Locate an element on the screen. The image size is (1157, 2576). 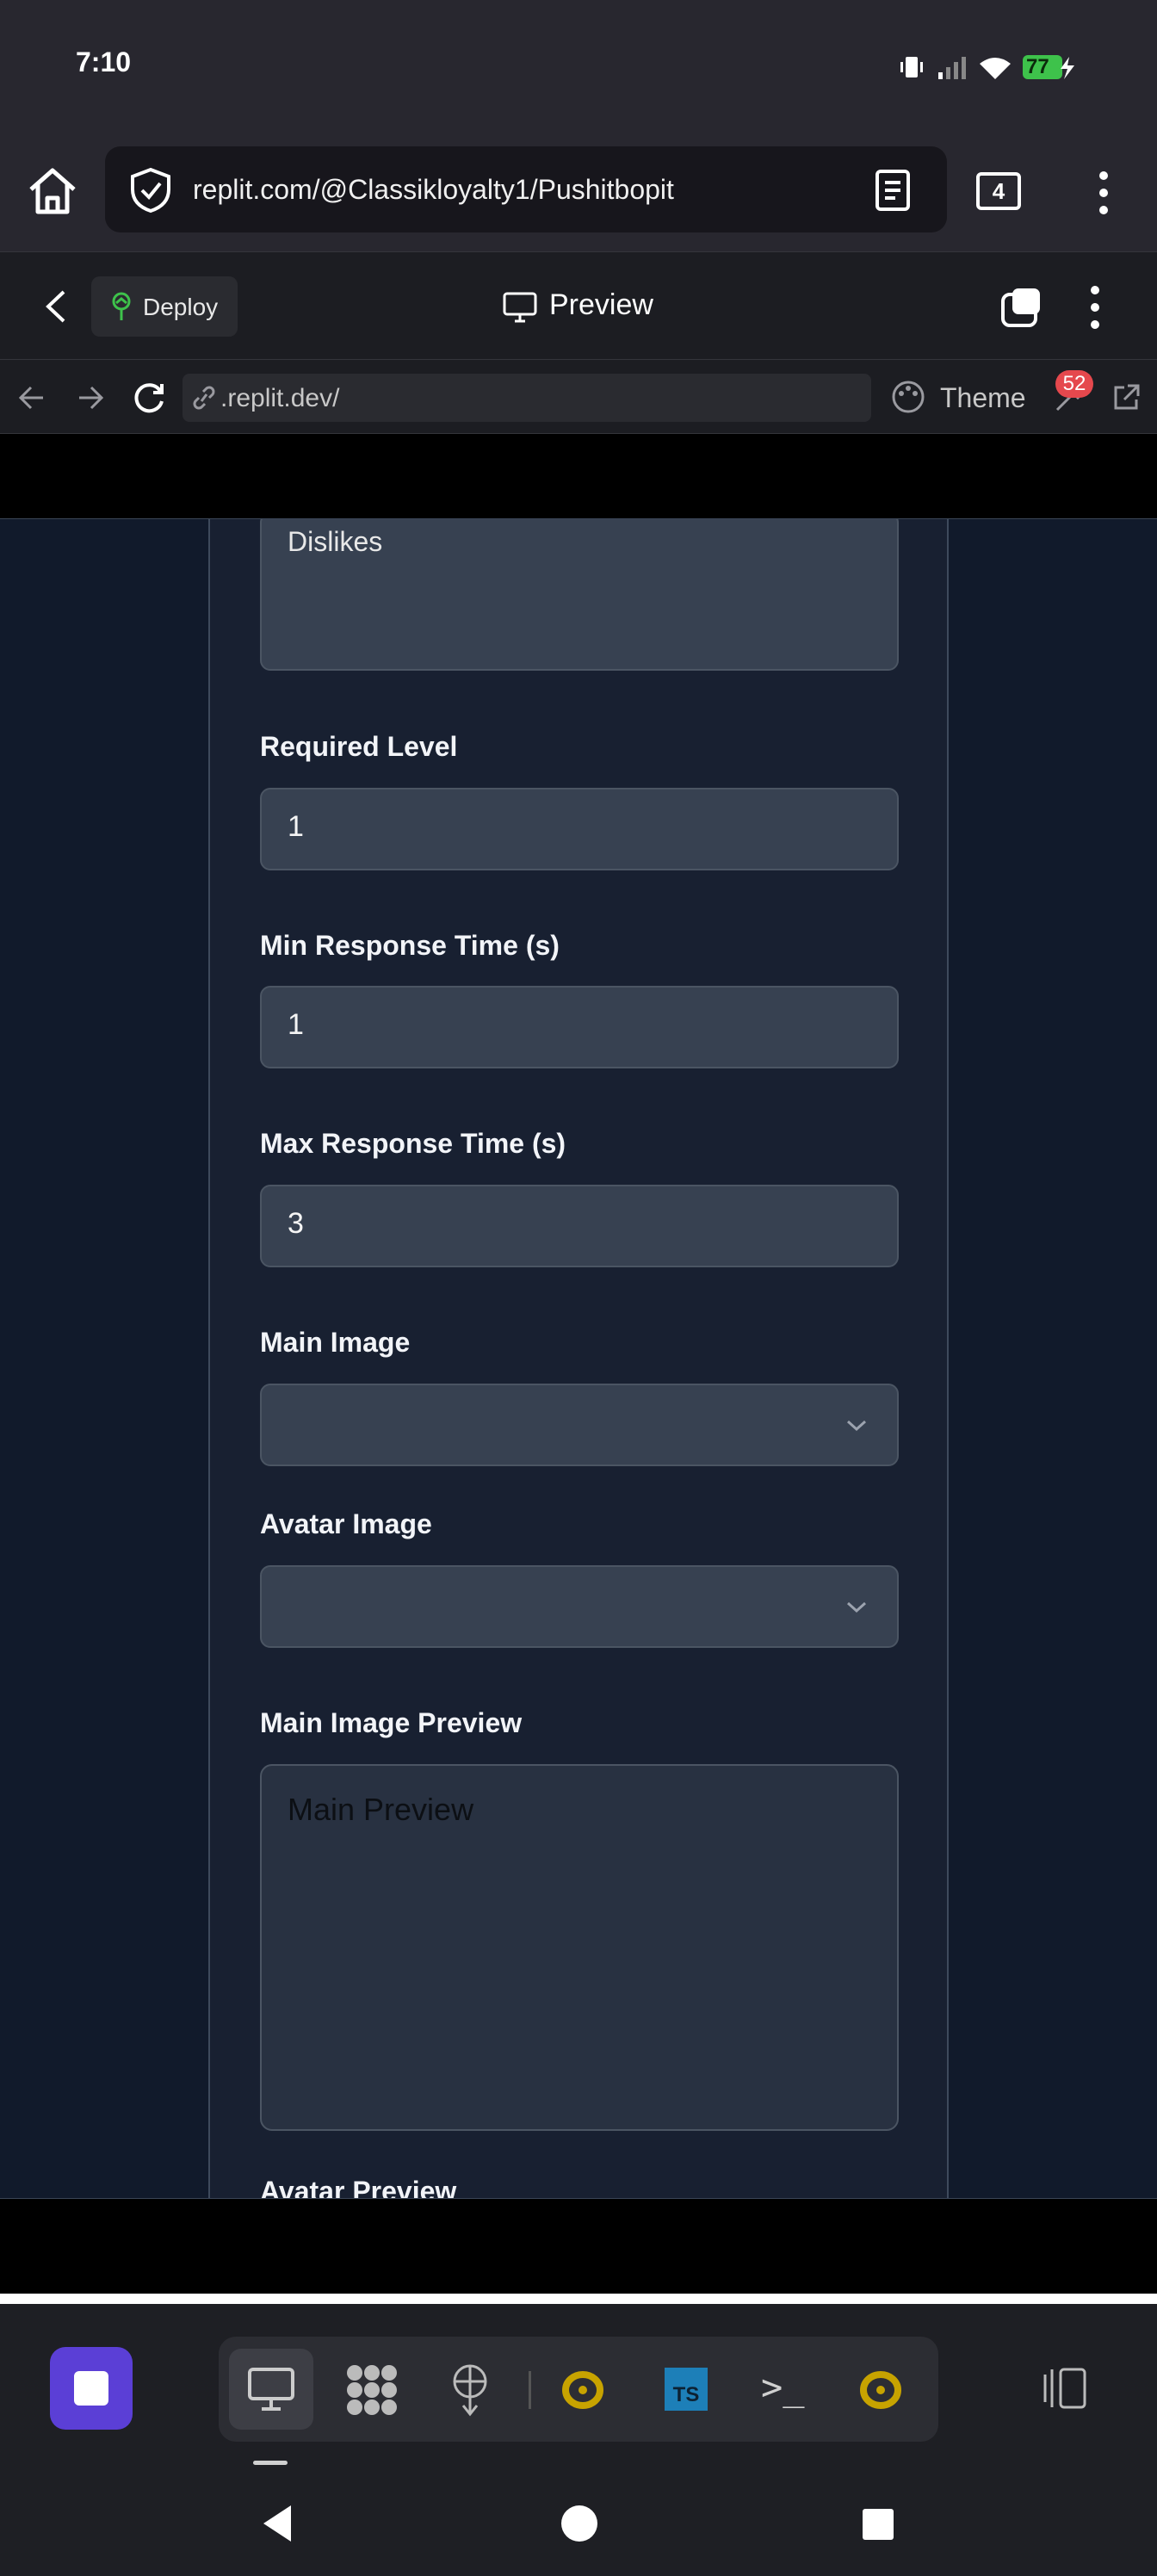
min-response-value: 1 is located at coordinates (296, 1024).